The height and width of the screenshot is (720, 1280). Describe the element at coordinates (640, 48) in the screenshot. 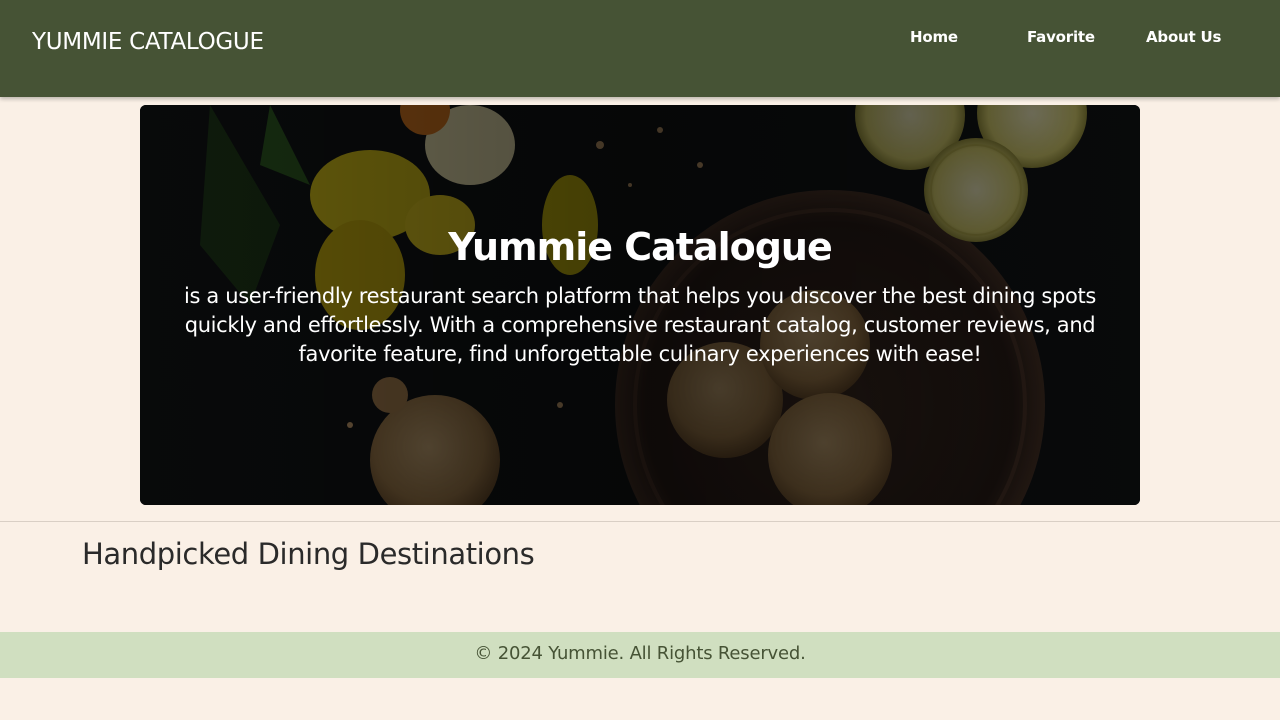

I see `navbar: YUMMIE CATALOGUE Home Favorite About Us` at that location.